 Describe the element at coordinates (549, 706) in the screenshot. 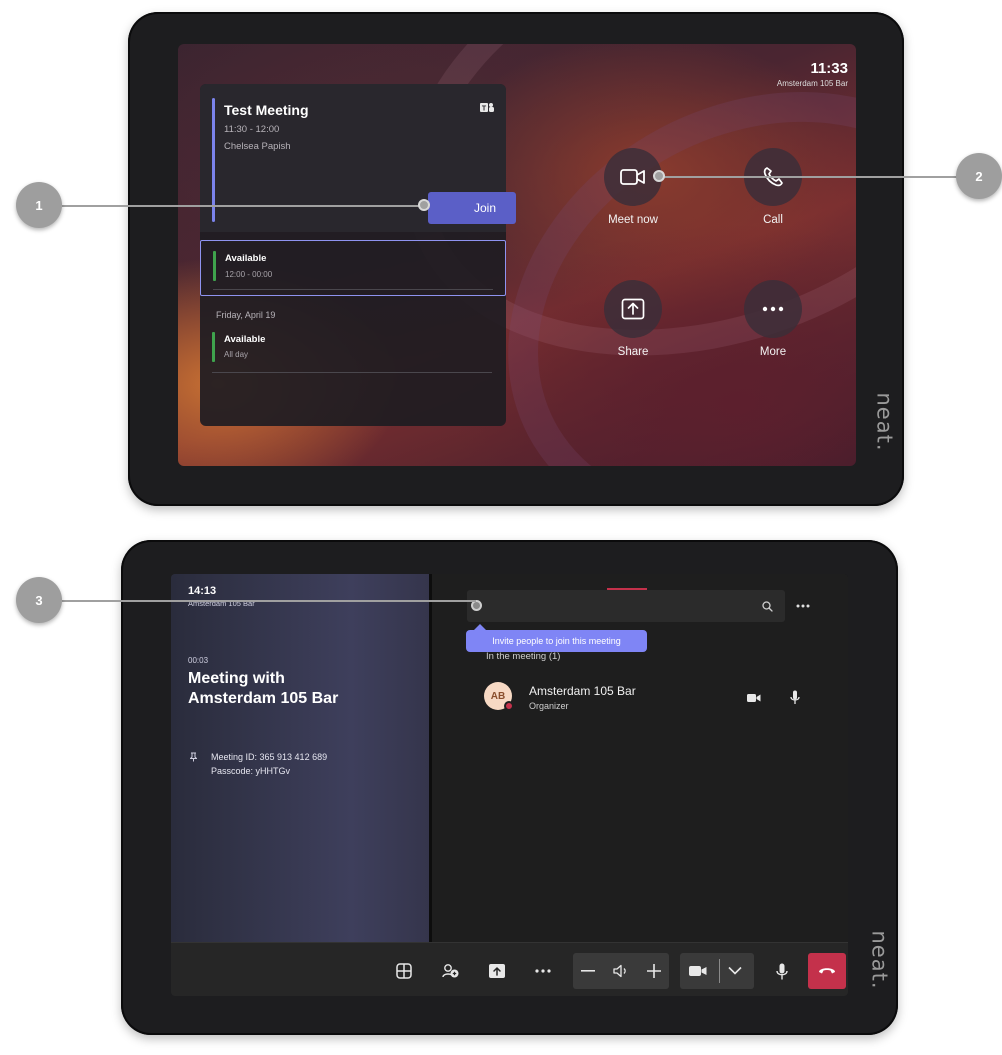

I see `participant-role: Organizer` at that location.